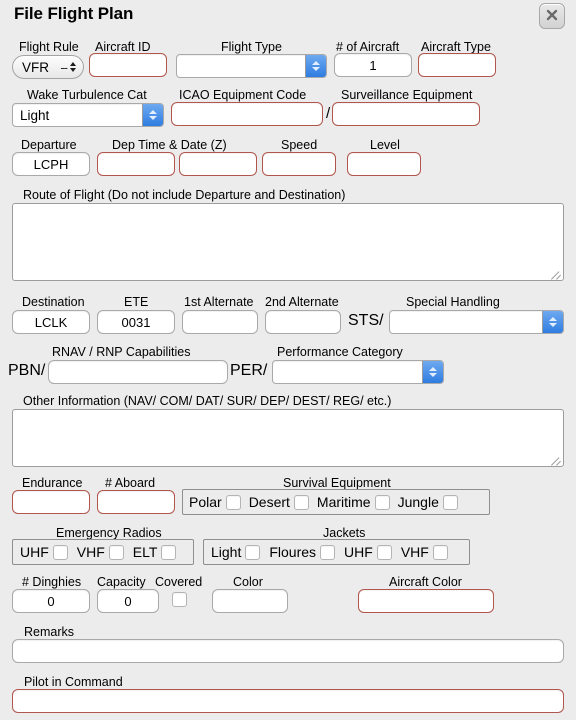 The width and height of the screenshot is (576, 720). Describe the element at coordinates (406, 114) in the screenshot. I see `surveillance-input` at that location.